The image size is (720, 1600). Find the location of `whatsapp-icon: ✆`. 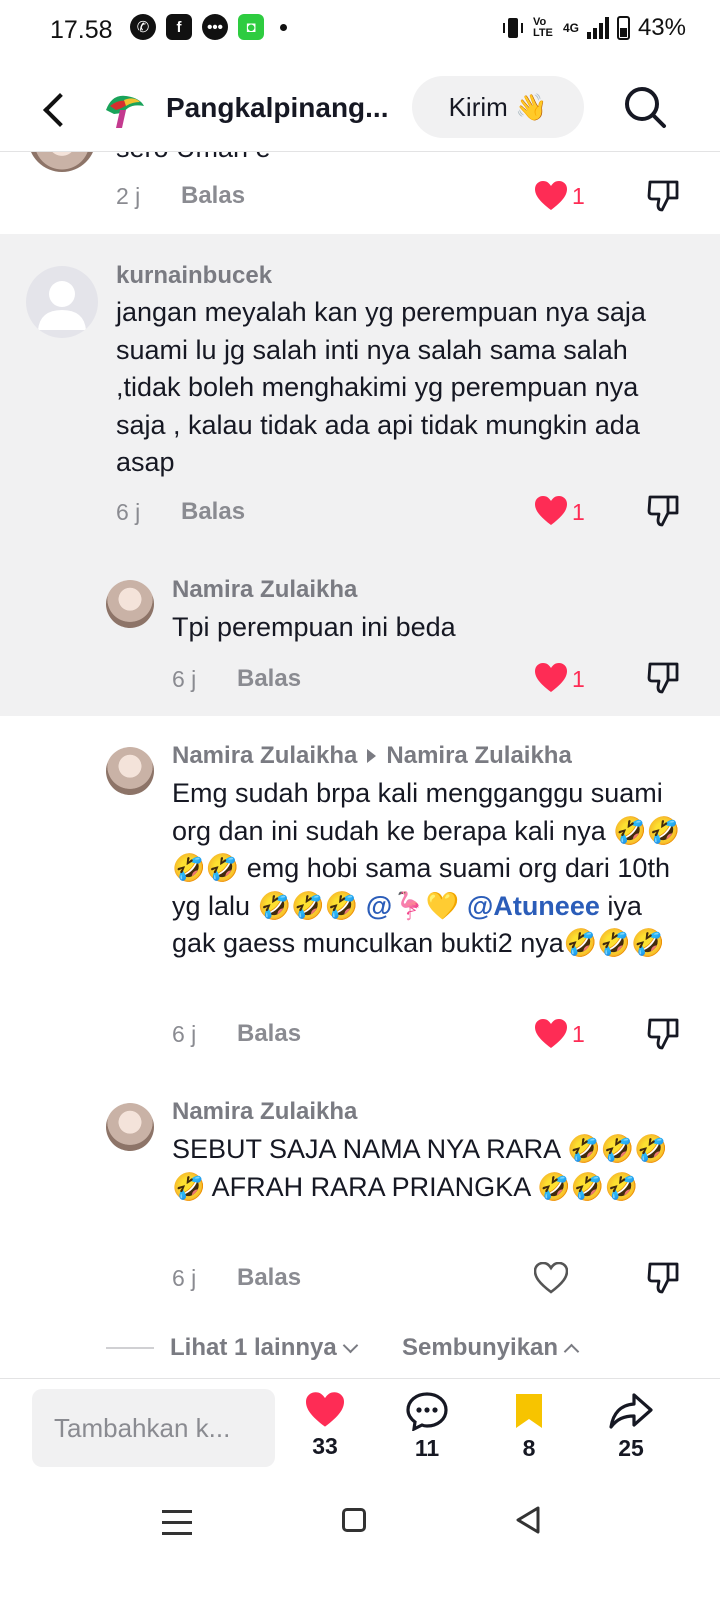

whatsapp-icon: ✆ is located at coordinates (143, 27).